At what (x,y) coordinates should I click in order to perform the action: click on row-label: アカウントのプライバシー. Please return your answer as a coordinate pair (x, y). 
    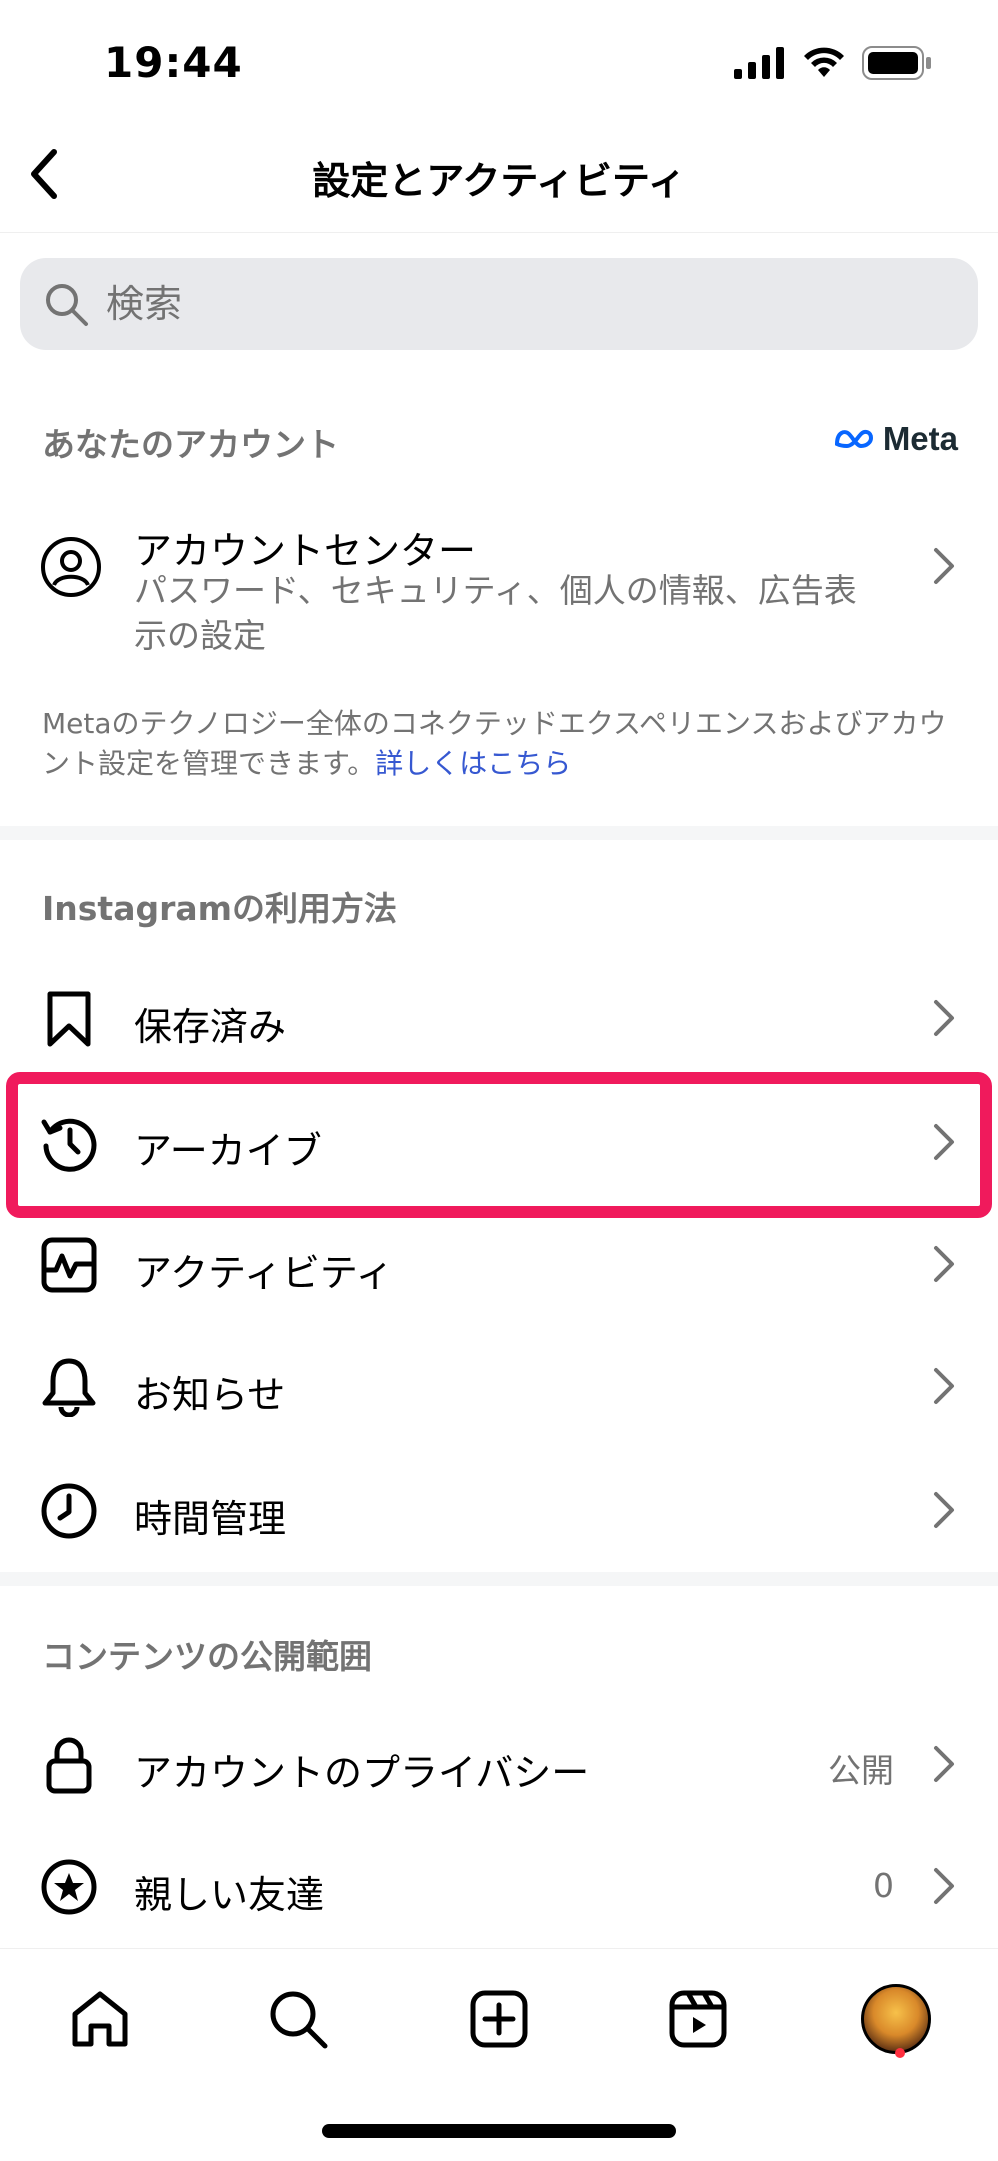
    Looking at the image, I should click on (362, 1773).